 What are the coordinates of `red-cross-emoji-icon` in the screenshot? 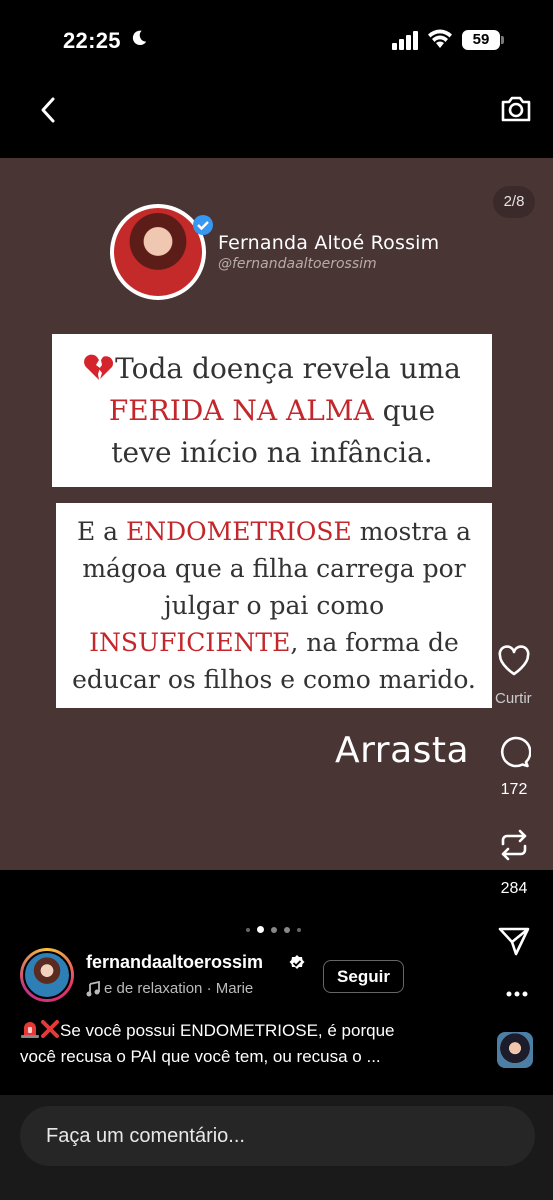 It's located at (50, 1029).